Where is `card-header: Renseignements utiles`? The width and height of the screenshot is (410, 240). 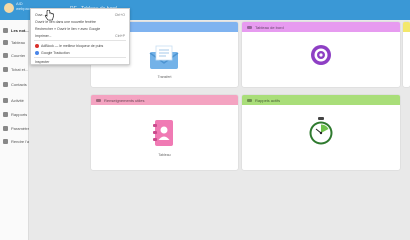
card-header: Renseignements utiles is located at coordinates (164, 100).